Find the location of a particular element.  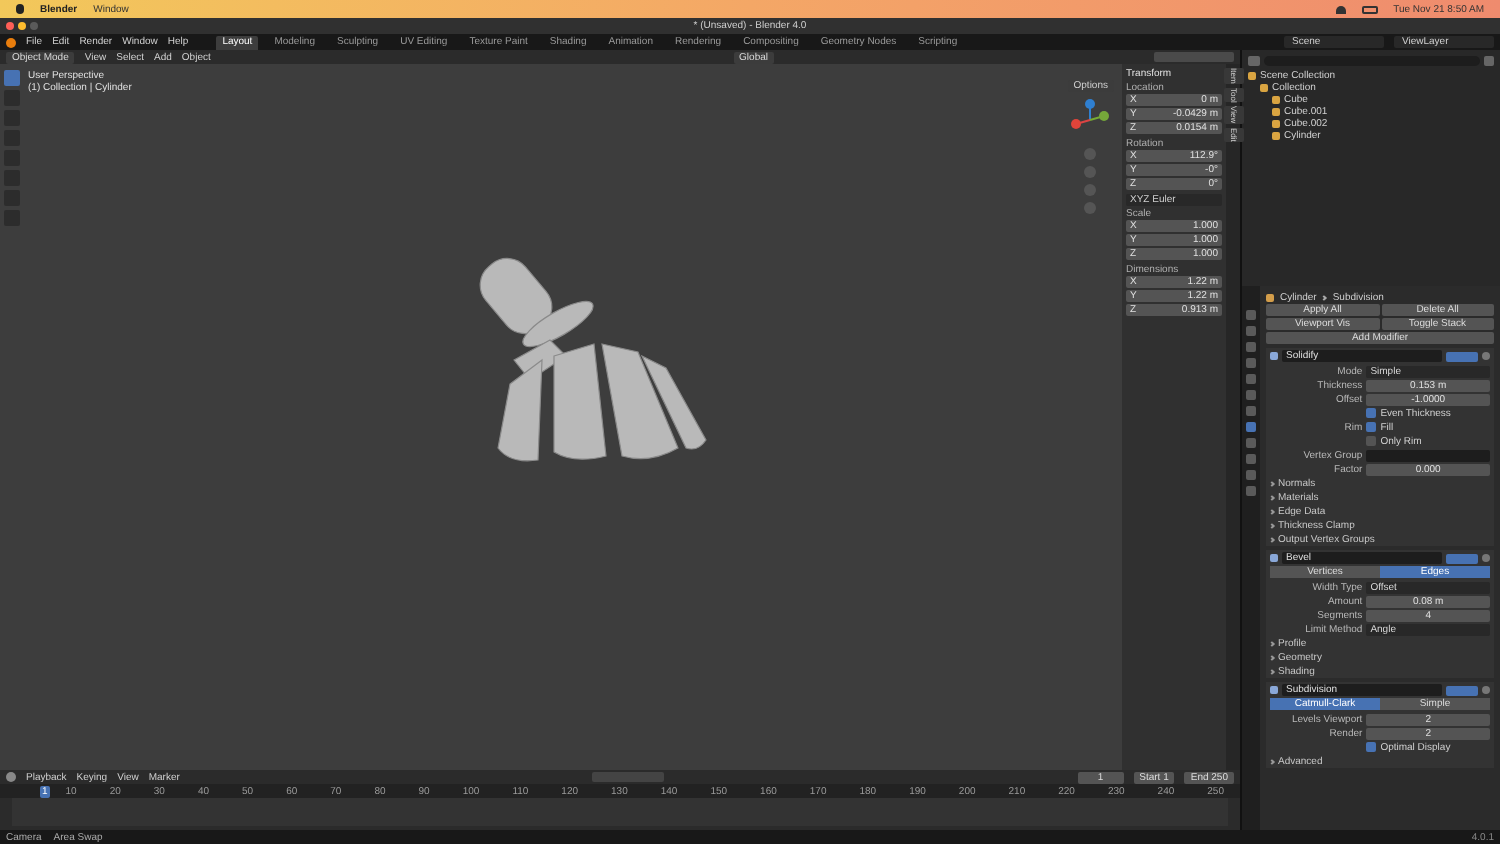

clock-icon is located at coordinates (11, 777).